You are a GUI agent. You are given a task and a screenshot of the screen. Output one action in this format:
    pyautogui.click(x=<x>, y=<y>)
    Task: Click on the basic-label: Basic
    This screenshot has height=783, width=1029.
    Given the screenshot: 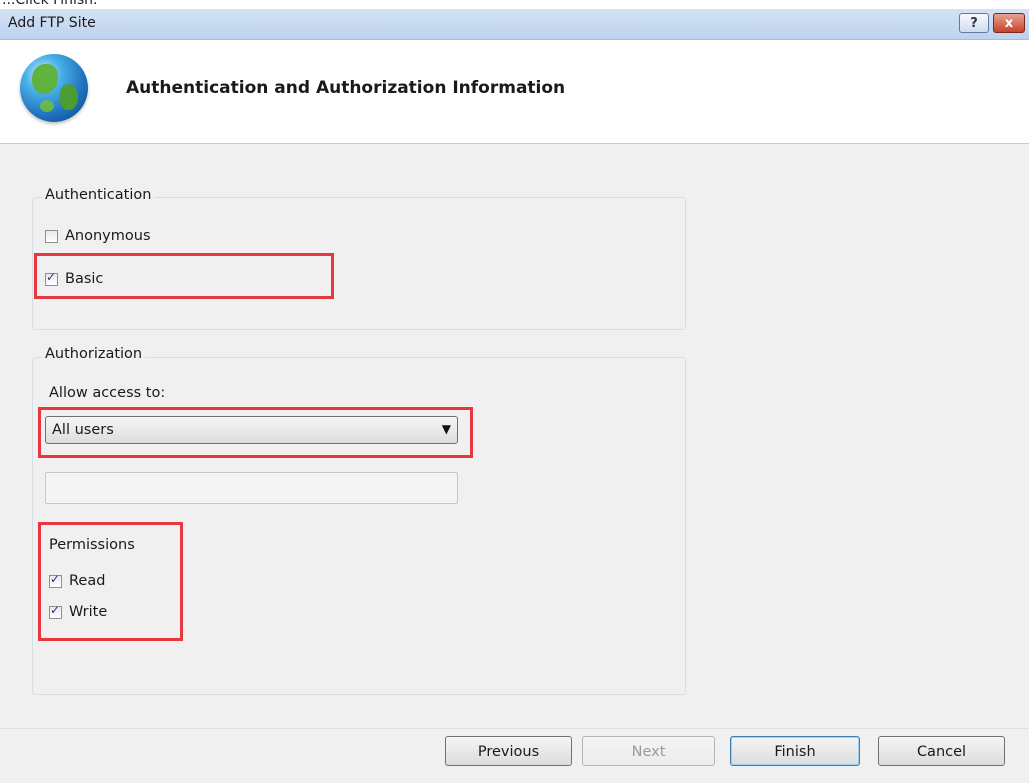 What is the action you would take?
    pyautogui.click(x=84, y=279)
    